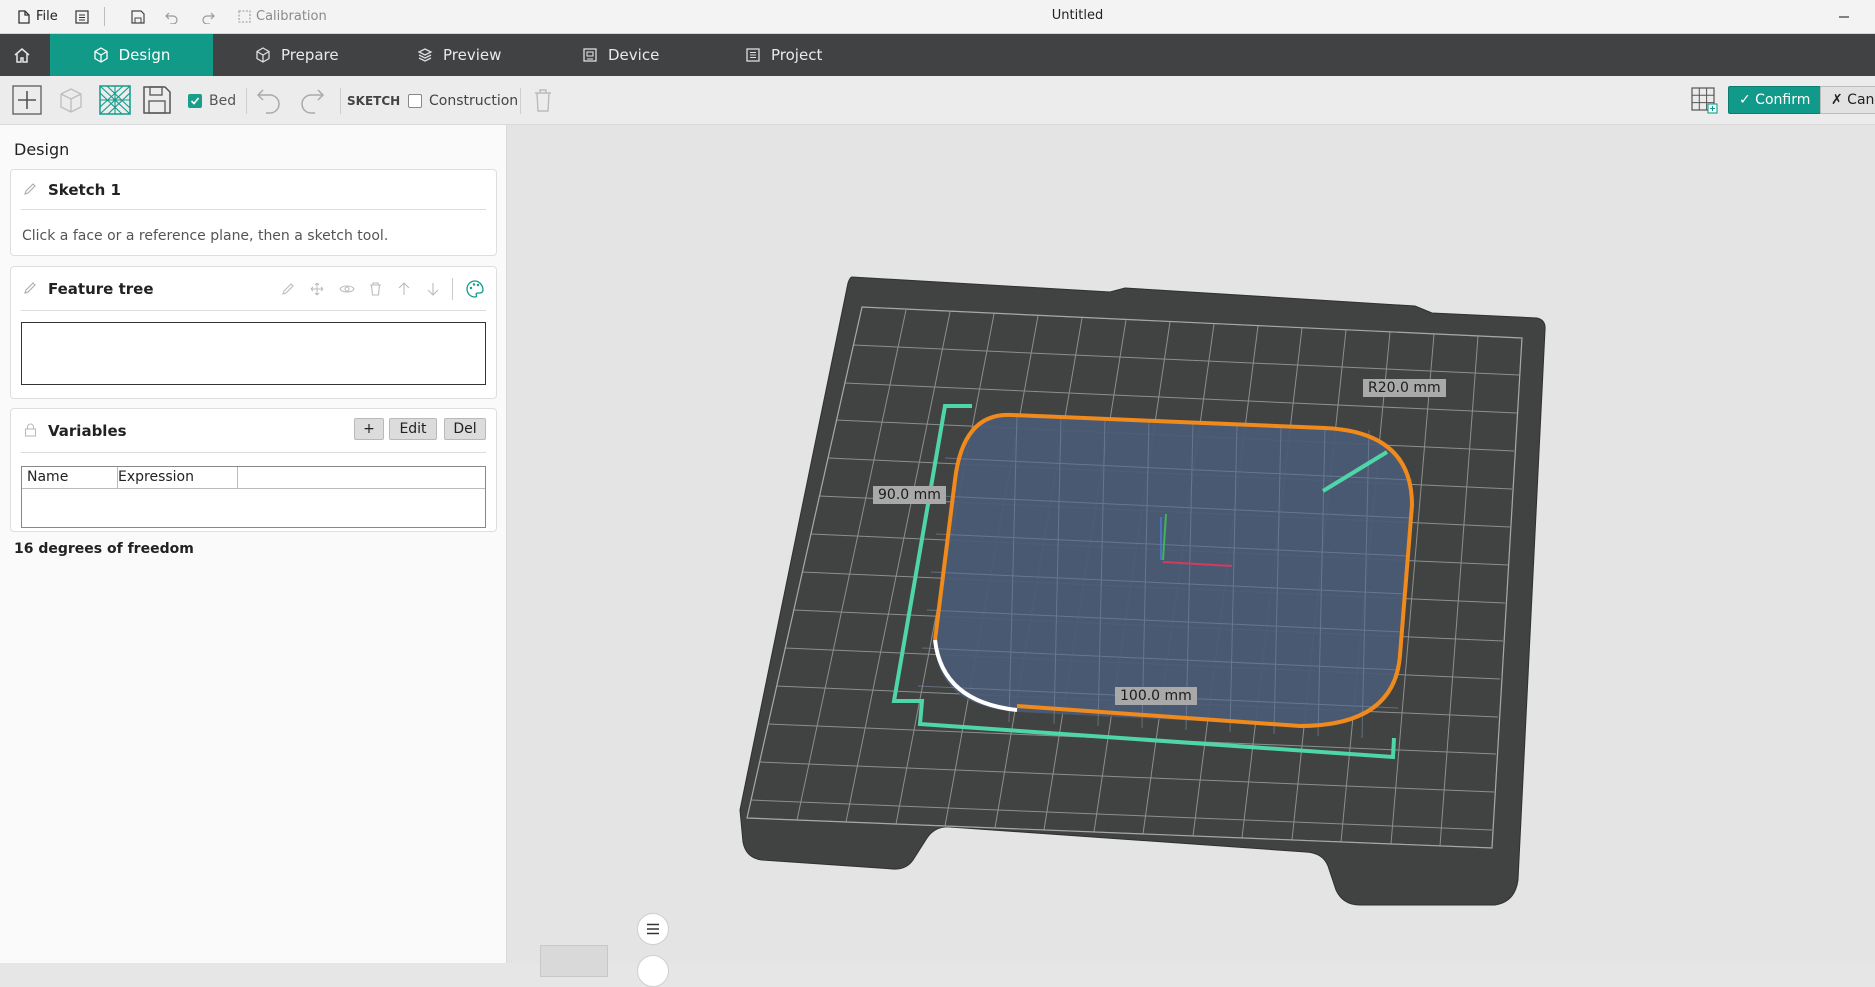 The image size is (1875, 987). I want to click on undo-icon, so click(268, 101).